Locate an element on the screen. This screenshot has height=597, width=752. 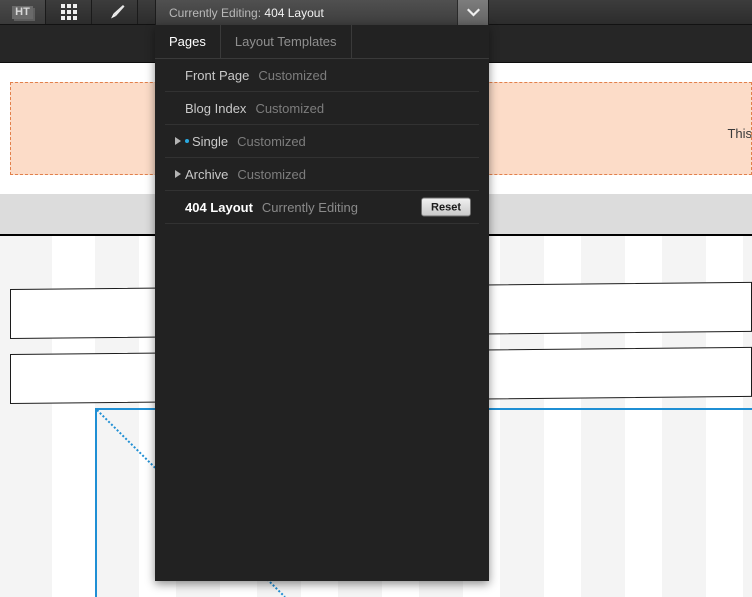
page-name: 404 Layout is located at coordinates (219, 207).